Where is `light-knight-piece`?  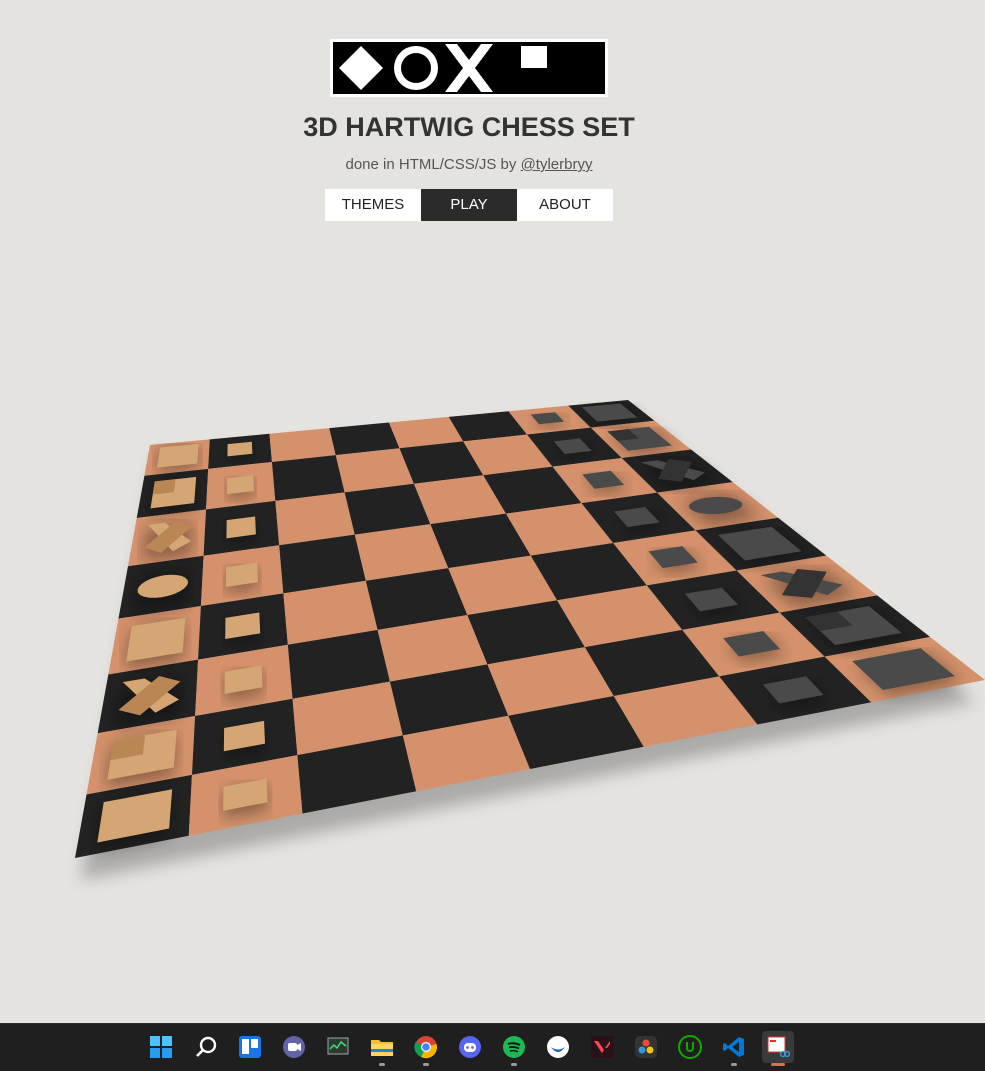
light-knight-piece is located at coordinates (173, 495).